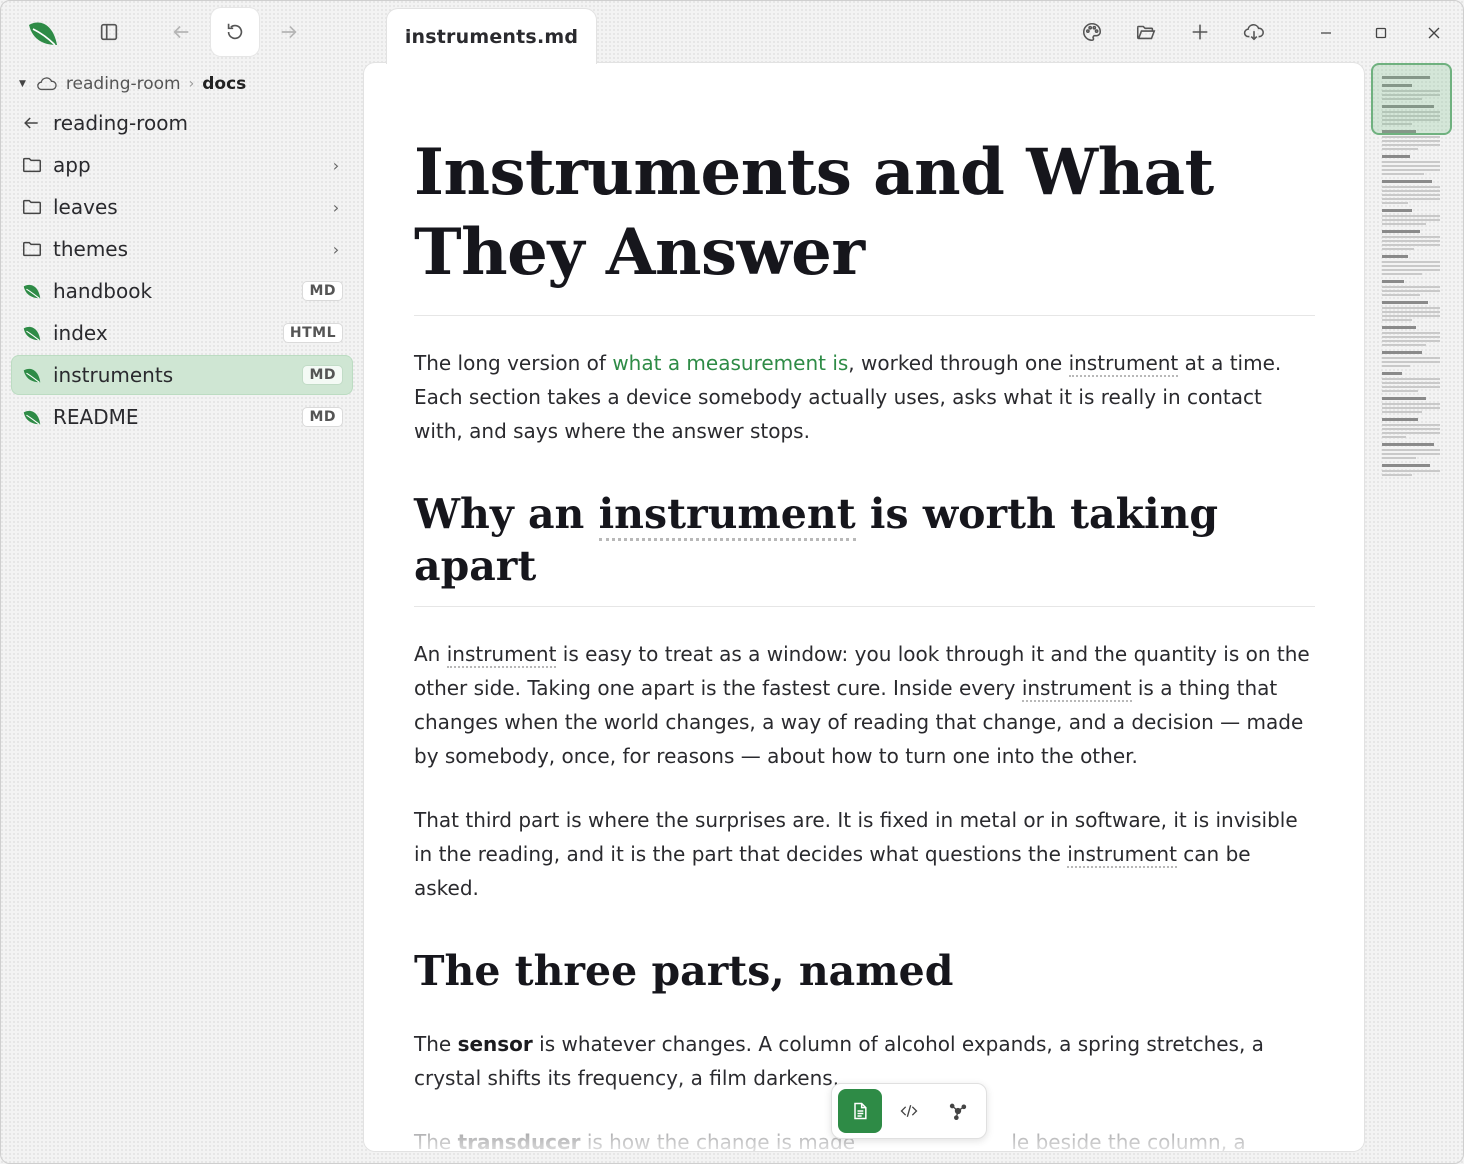 This screenshot has width=1464, height=1164. I want to click on cloud-icon, so click(47, 84).